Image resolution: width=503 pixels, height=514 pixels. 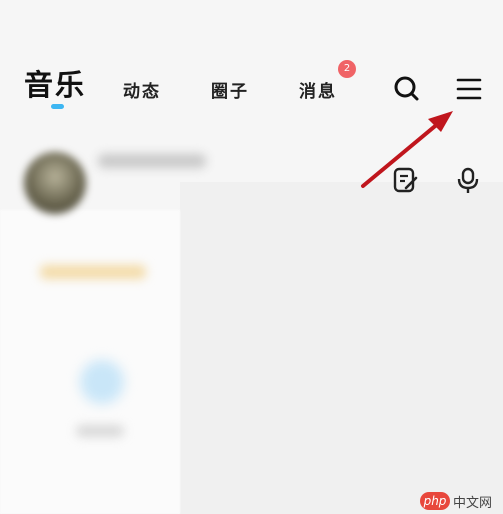 I want to click on microphone-button, so click(x=468, y=180).